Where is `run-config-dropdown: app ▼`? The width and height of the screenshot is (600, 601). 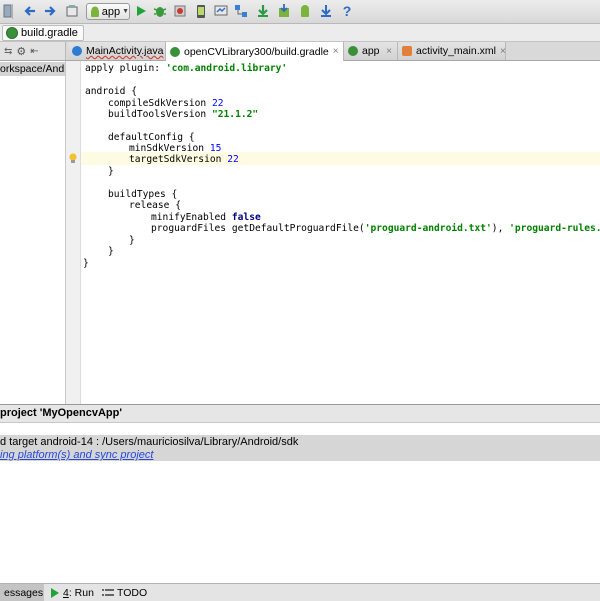
run-config-dropdown: app ▼ is located at coordinates (108, 11).